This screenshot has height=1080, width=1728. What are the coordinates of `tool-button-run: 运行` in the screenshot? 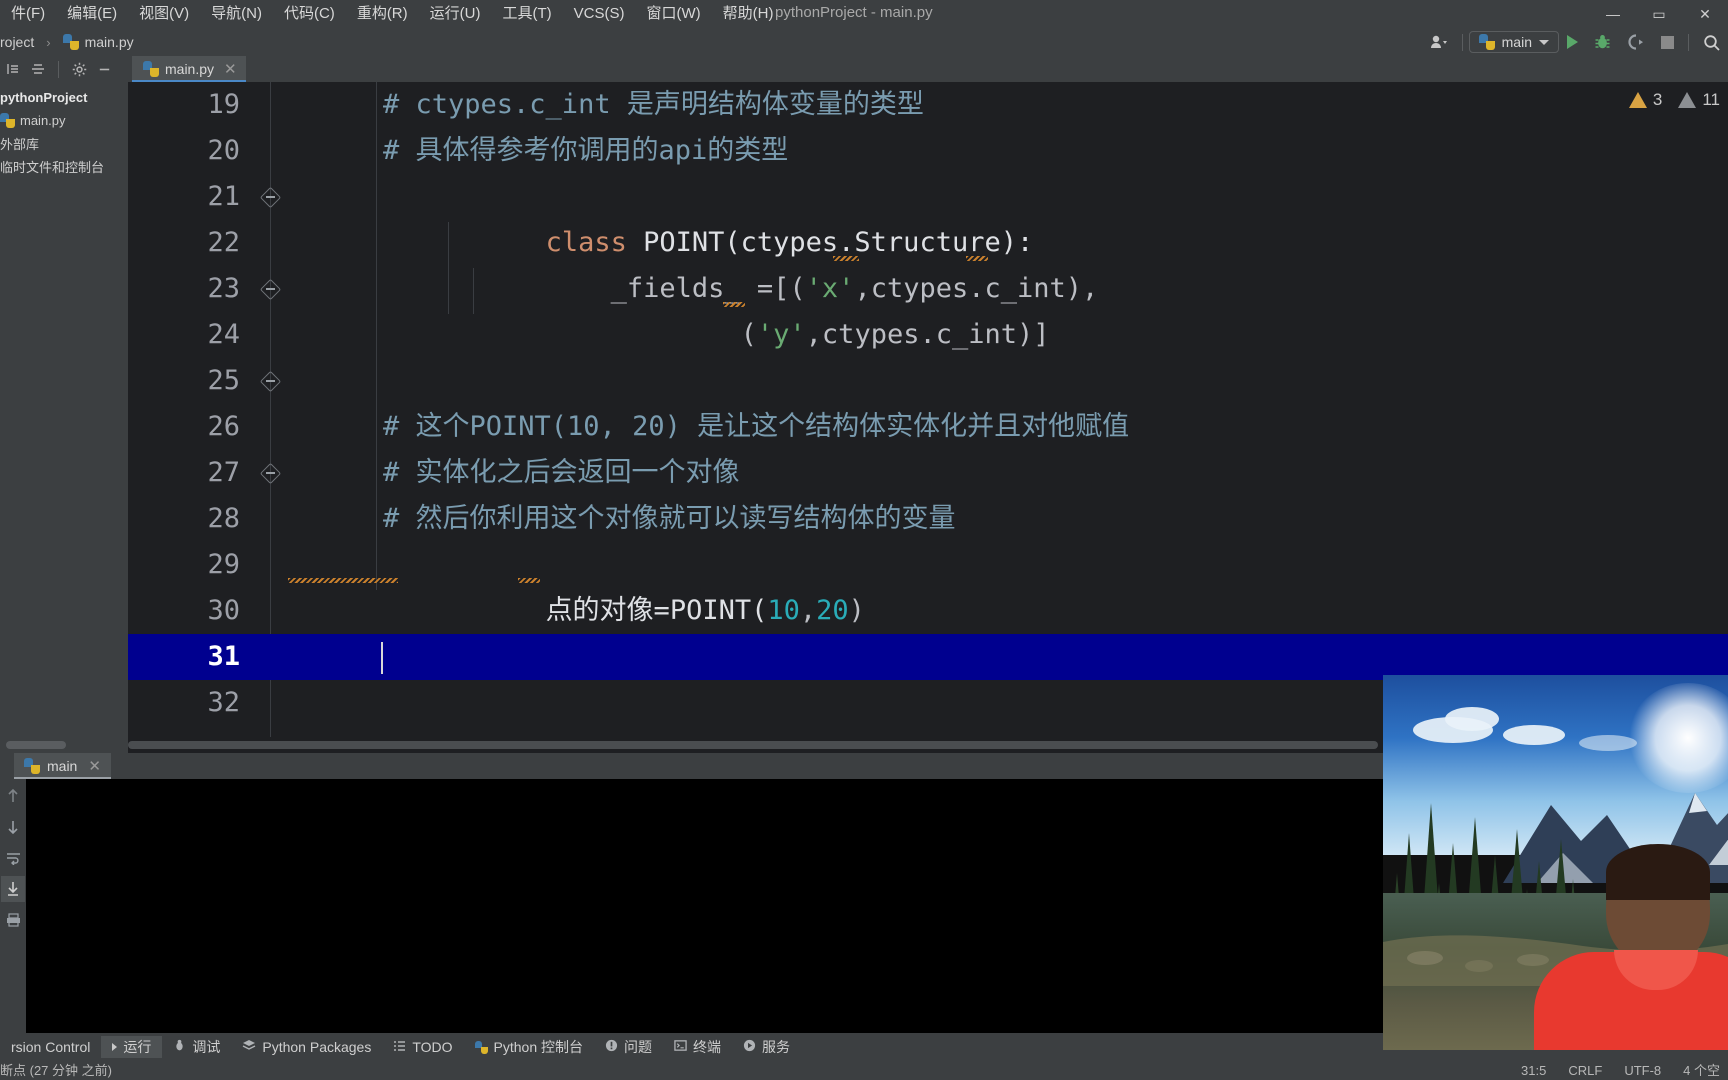 It's located at (132, 1047).